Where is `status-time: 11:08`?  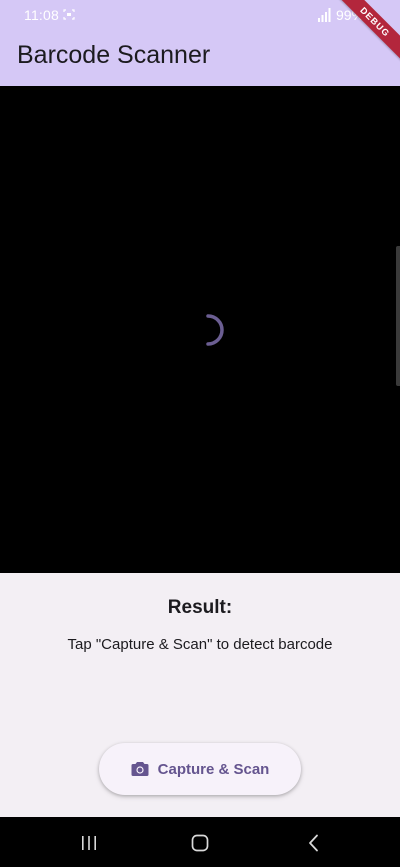 status-time: 11:08 is located at coordinates (41, 15).